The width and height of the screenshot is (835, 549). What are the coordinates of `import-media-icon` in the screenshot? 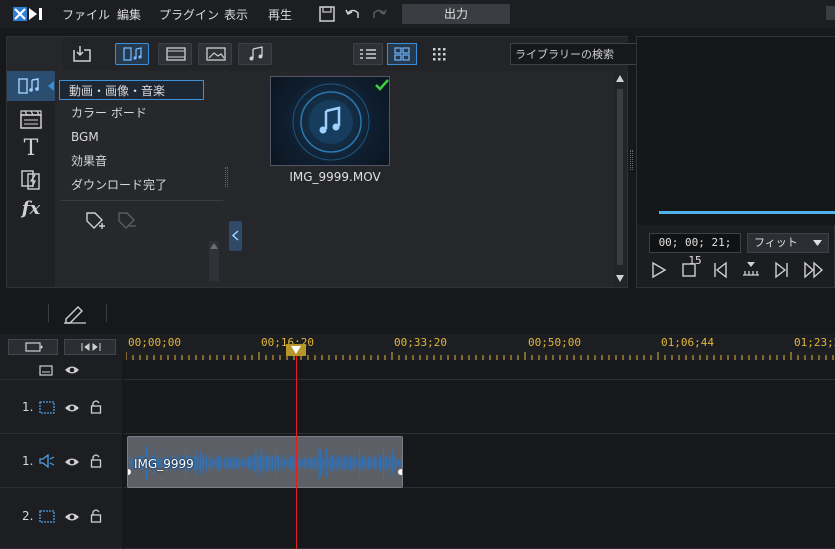 It's located at (82, 54).